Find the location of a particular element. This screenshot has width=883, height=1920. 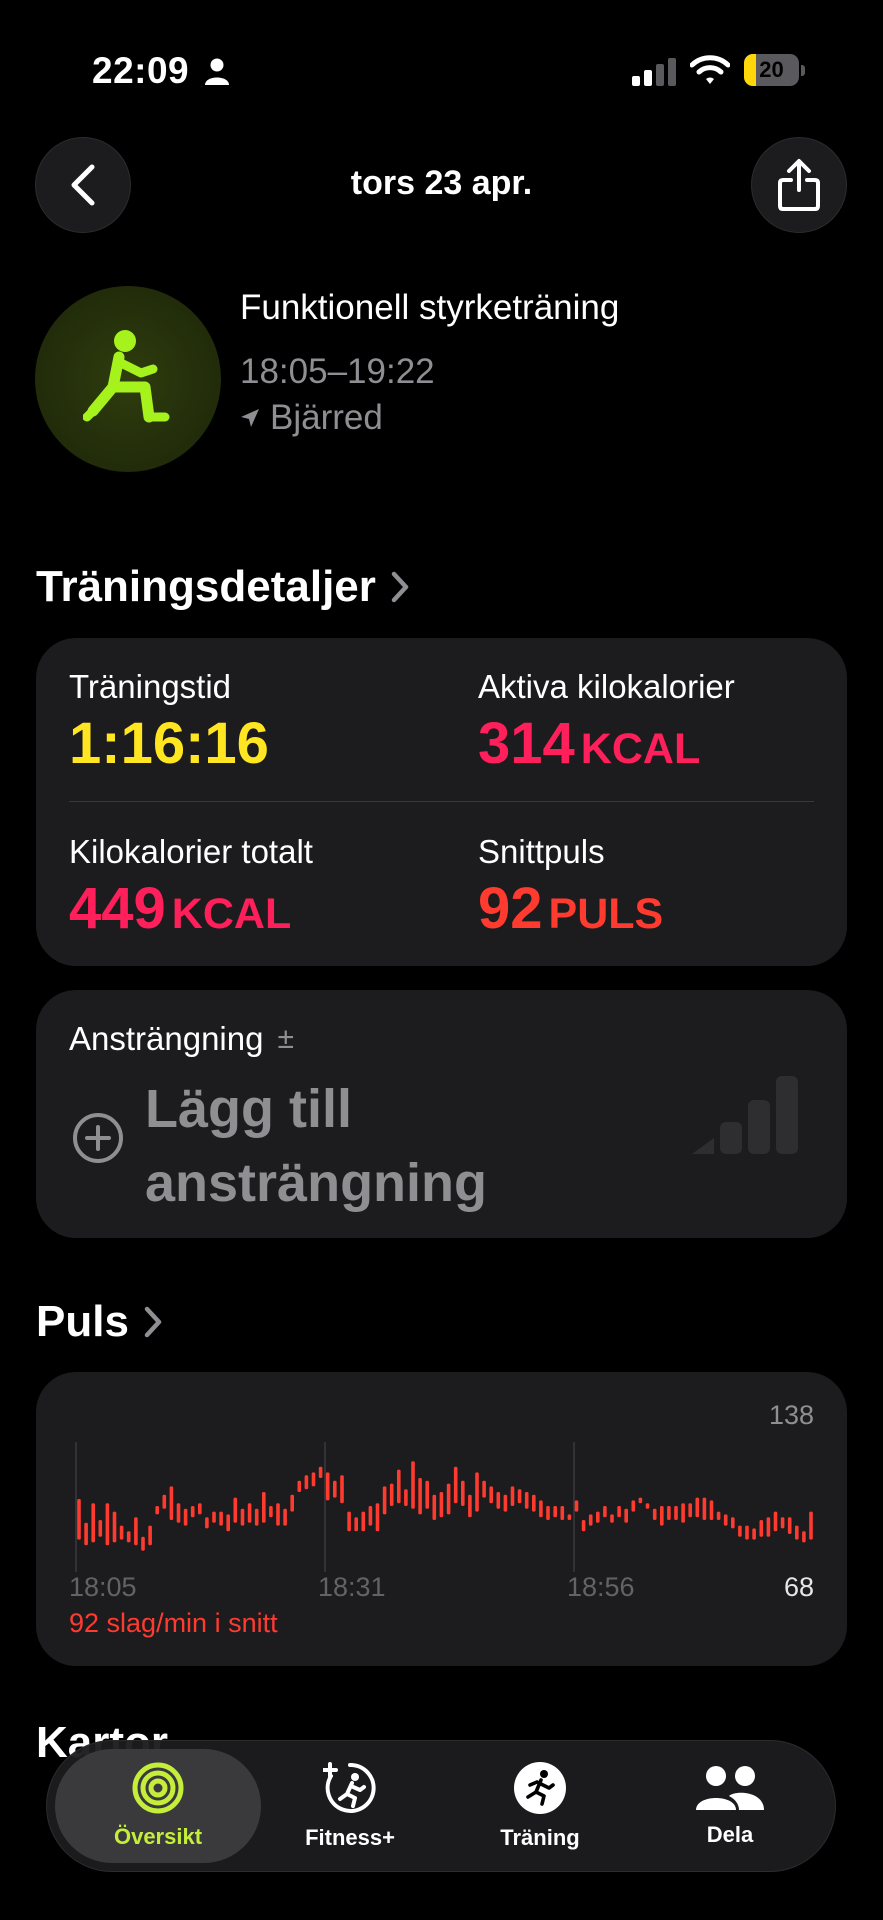

tab-workout: Träning is located at coordinates (540, 1806).